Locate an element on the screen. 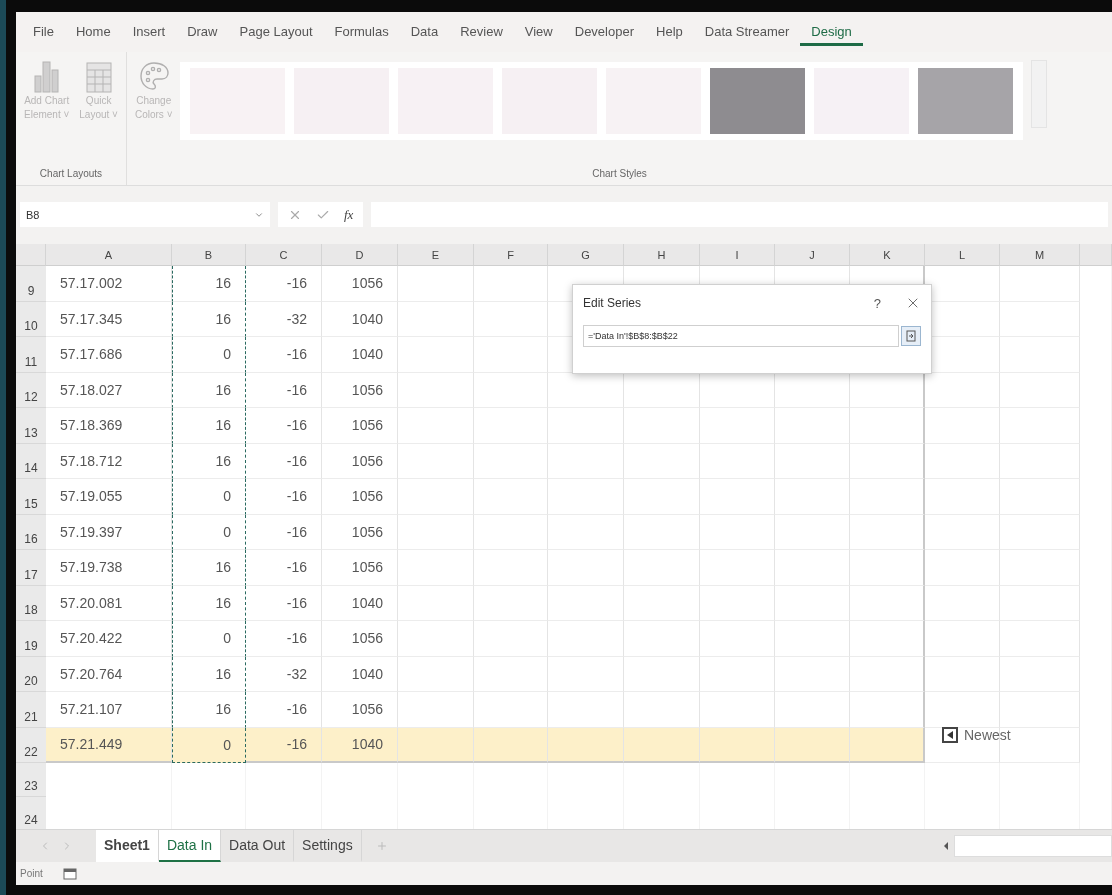 The height and width of the screenshot is (895, 1112). help-button: ? is located at coordinates (877, 303).